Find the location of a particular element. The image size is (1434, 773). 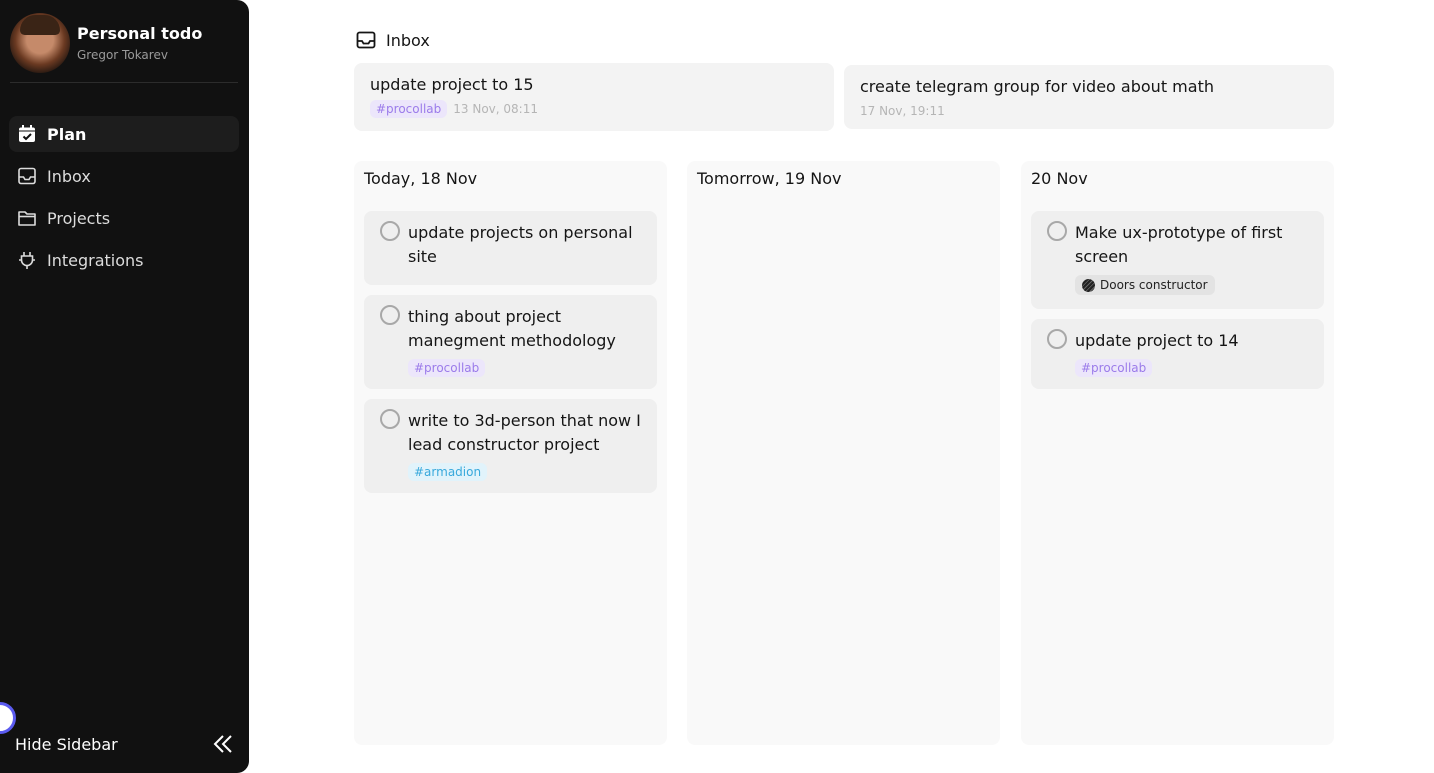

sidebar-item-integrations: Integrations is located at coordinates (124, 260).